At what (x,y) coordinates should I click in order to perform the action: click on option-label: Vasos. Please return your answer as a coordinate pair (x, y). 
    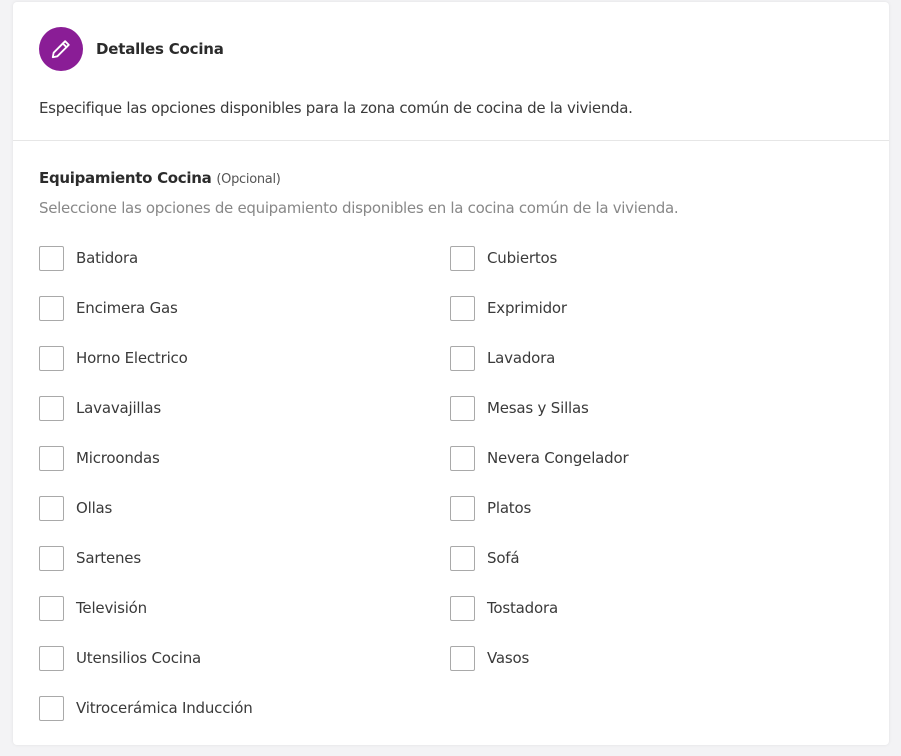
    Looking at the image, I should click on (508, 658).